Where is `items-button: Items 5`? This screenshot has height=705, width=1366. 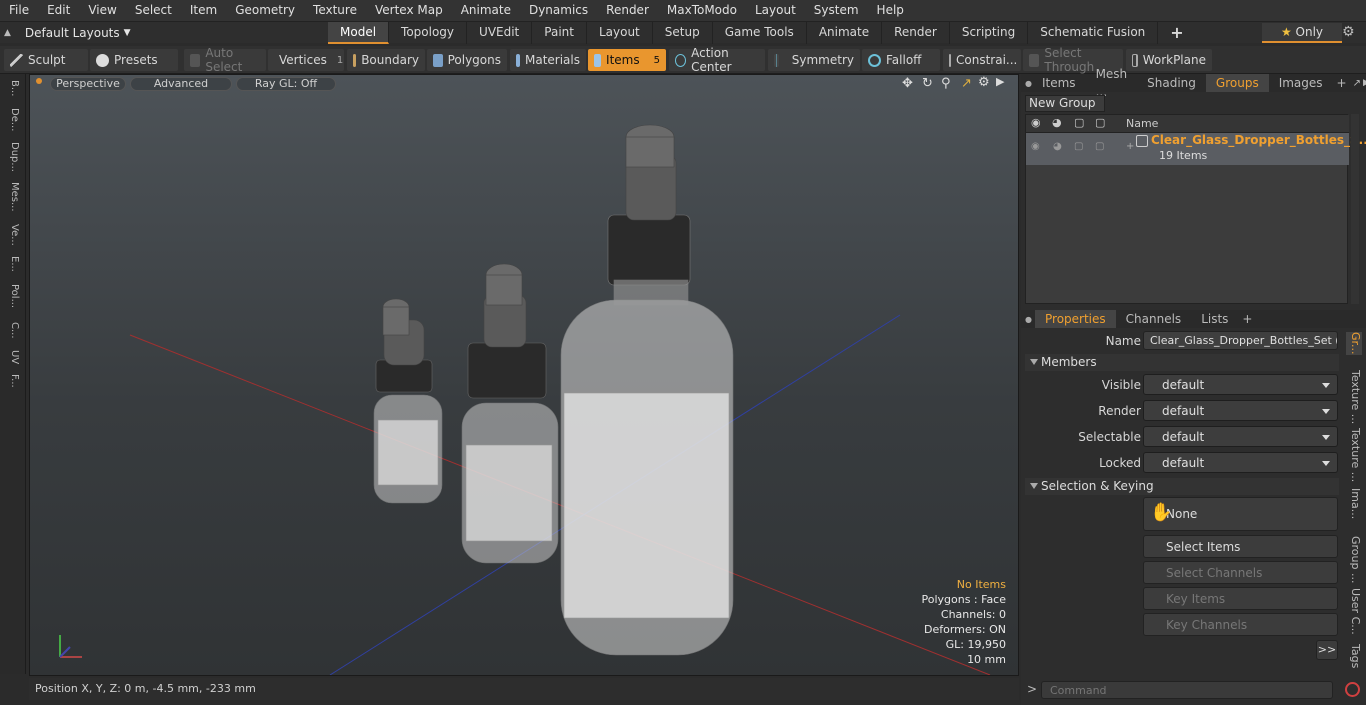 items-button: Items 5 is located at coordinates (627, 60).